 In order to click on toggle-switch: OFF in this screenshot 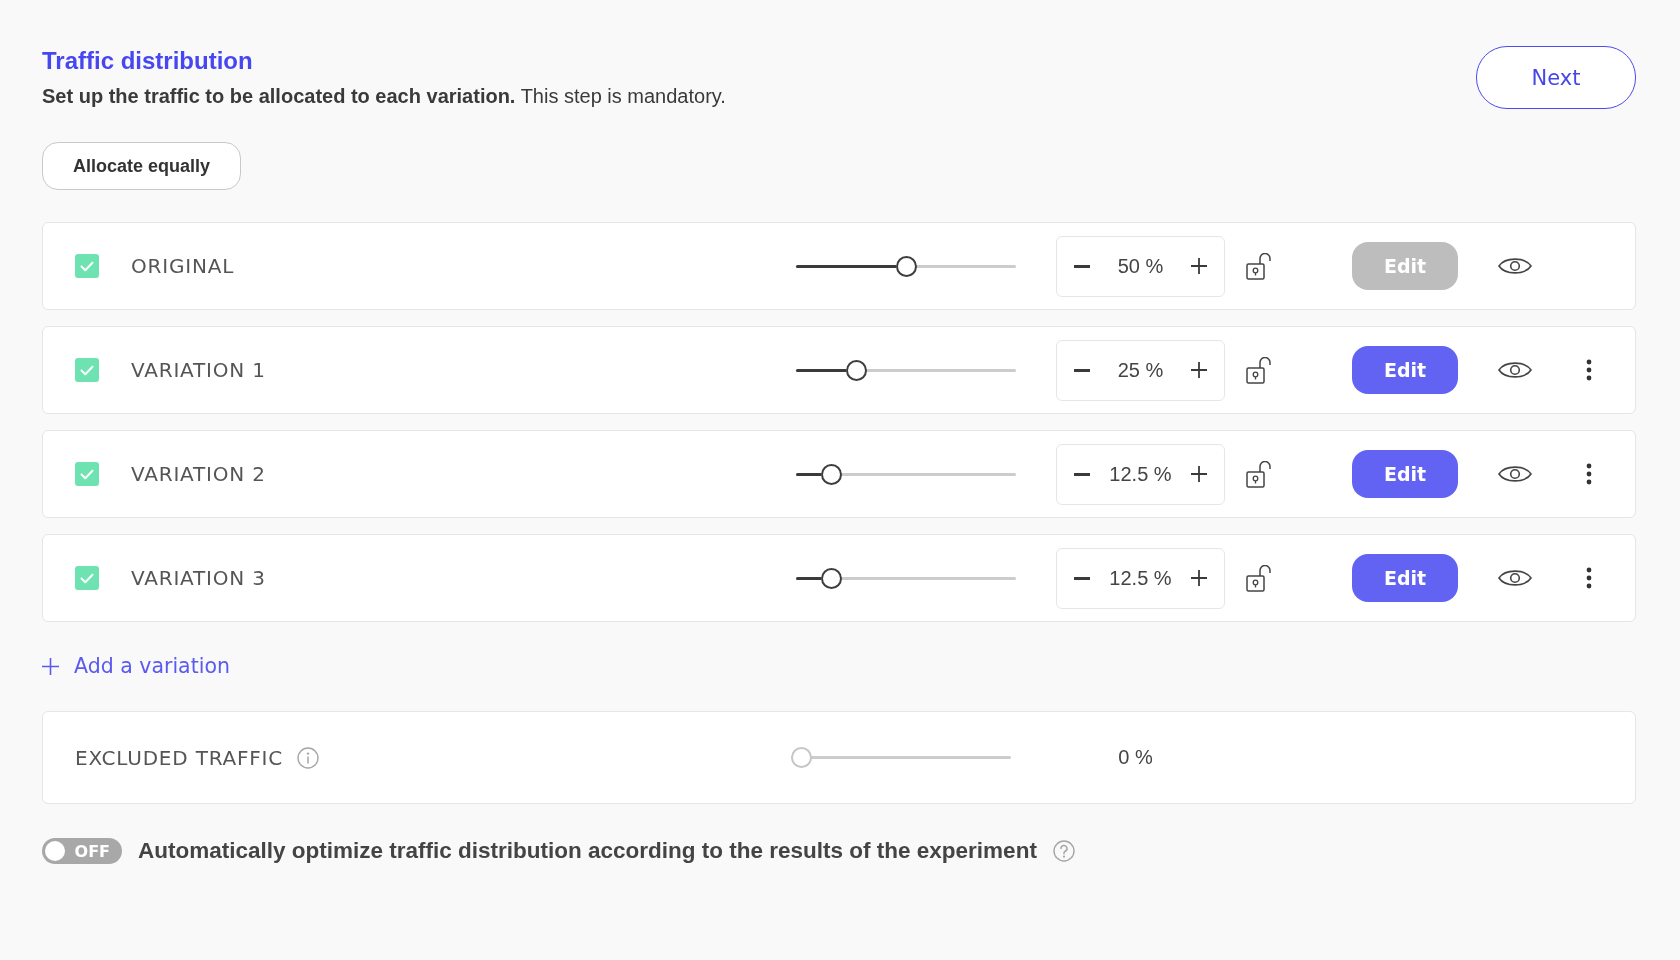, I will do `click(82, 851)`.